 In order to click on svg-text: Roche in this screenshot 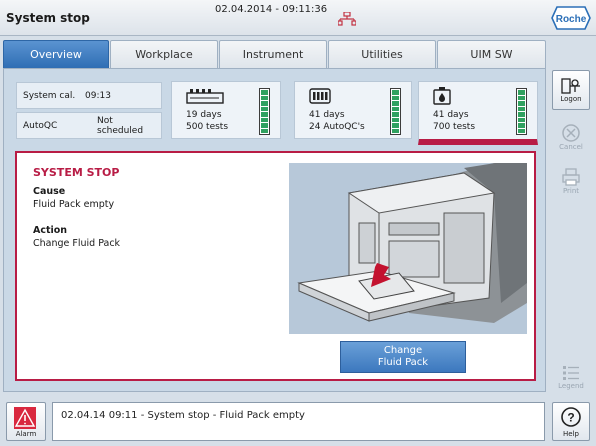, I will do `click(571, 19)`.